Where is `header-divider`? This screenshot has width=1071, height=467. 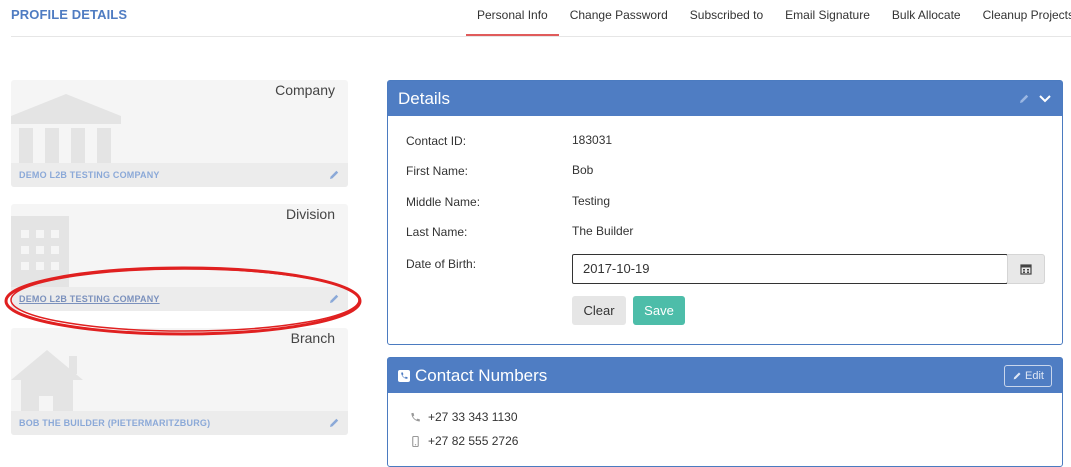 header-divider is located at coordinates (541, 36).